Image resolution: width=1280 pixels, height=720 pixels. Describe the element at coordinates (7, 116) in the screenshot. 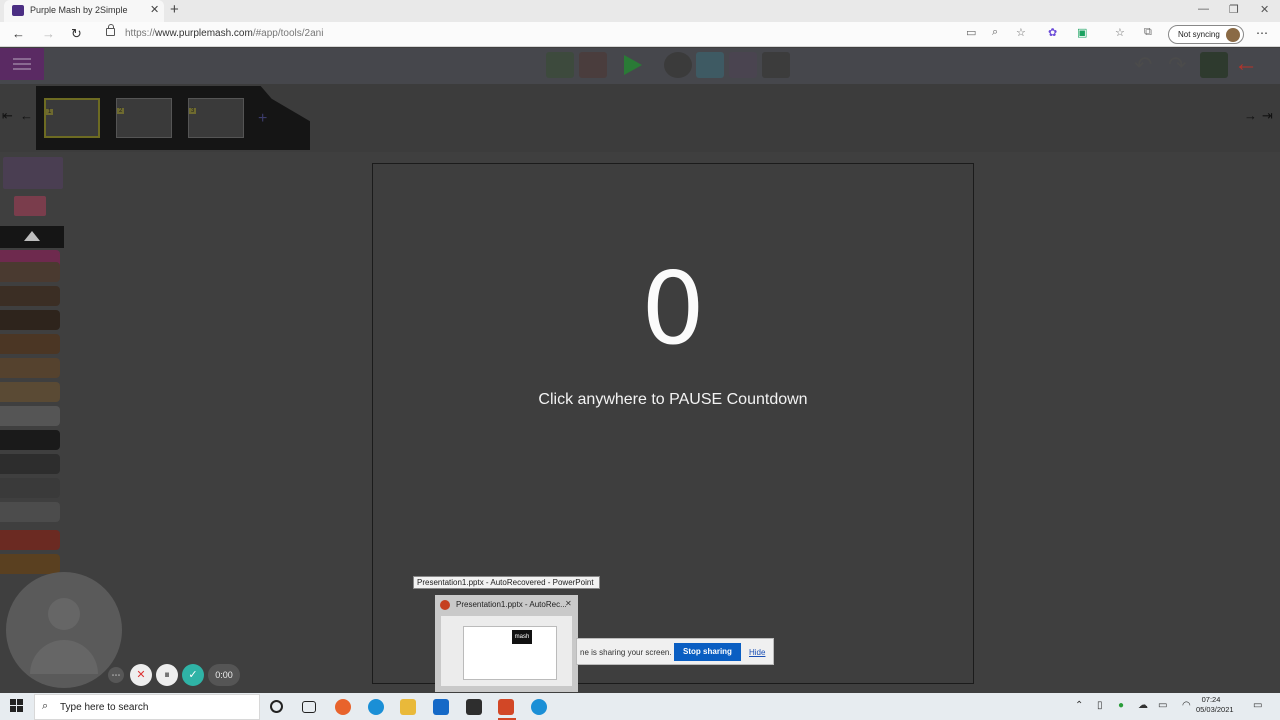

I see `scroll-first-icon: ⇤` at that location.